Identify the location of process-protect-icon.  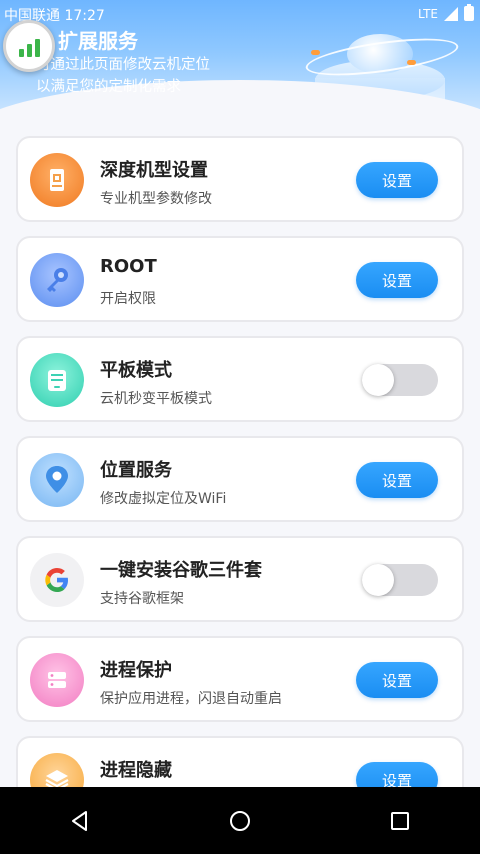
(57, 680).